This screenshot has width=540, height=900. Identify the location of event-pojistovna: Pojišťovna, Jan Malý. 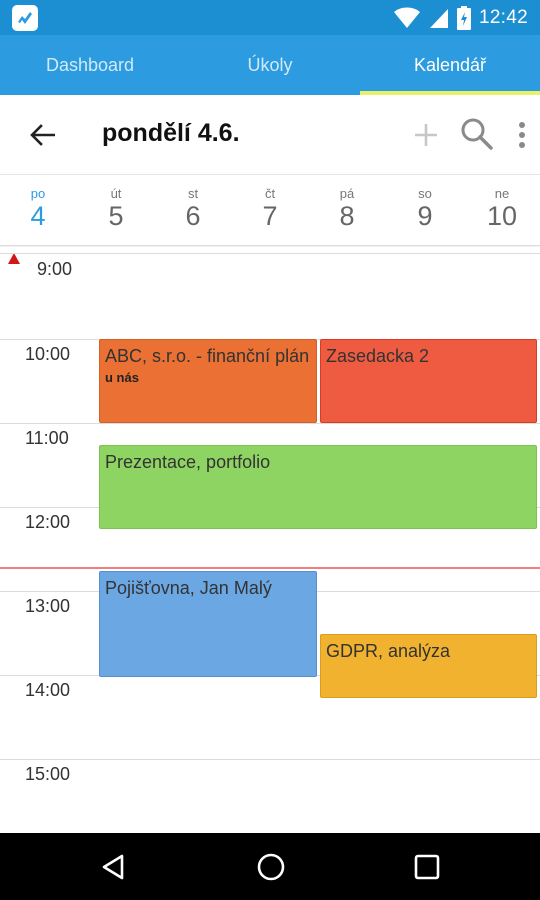
(208, 624).